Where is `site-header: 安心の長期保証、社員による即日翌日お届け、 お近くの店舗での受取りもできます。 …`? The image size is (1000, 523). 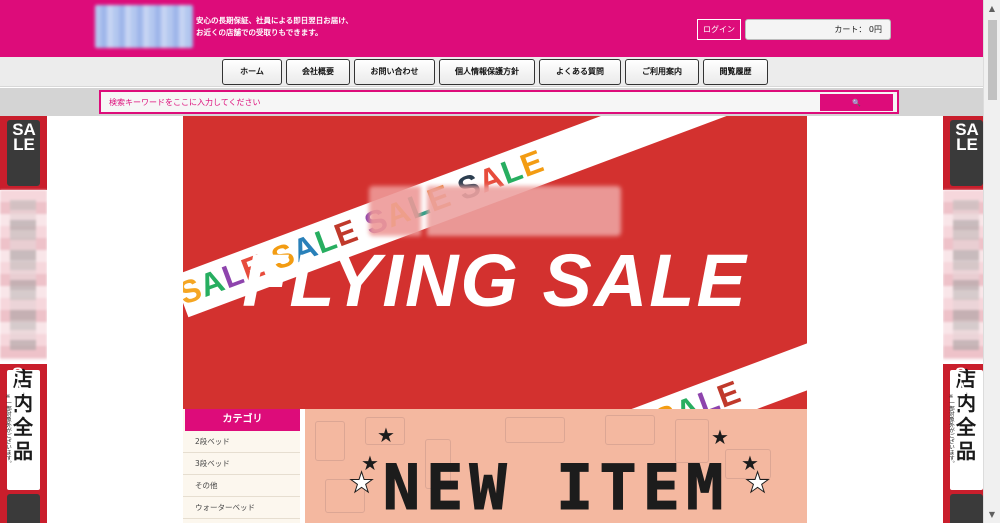 site-header: 安心の長期保証、社員による即日翌日お届け、 お近くの店舗での受取りもできます。 … is located at coordinates (491, 28).